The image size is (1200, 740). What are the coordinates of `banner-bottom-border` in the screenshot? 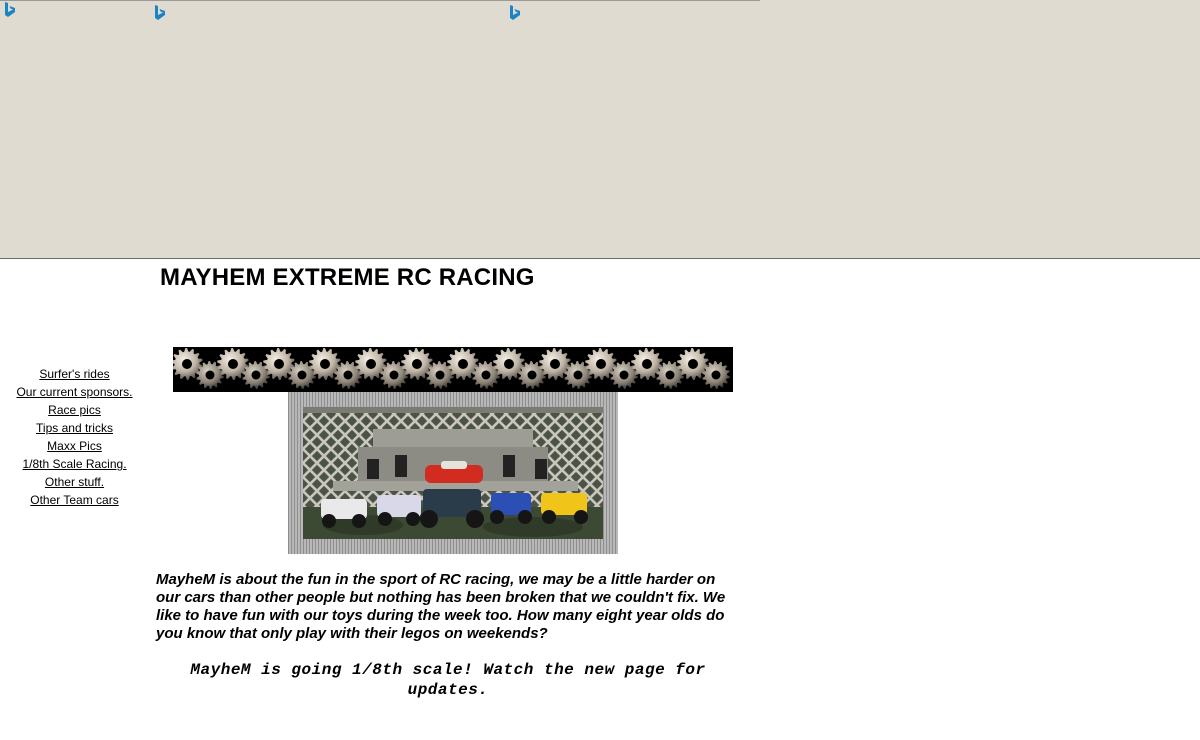 It's located at (600, 258).